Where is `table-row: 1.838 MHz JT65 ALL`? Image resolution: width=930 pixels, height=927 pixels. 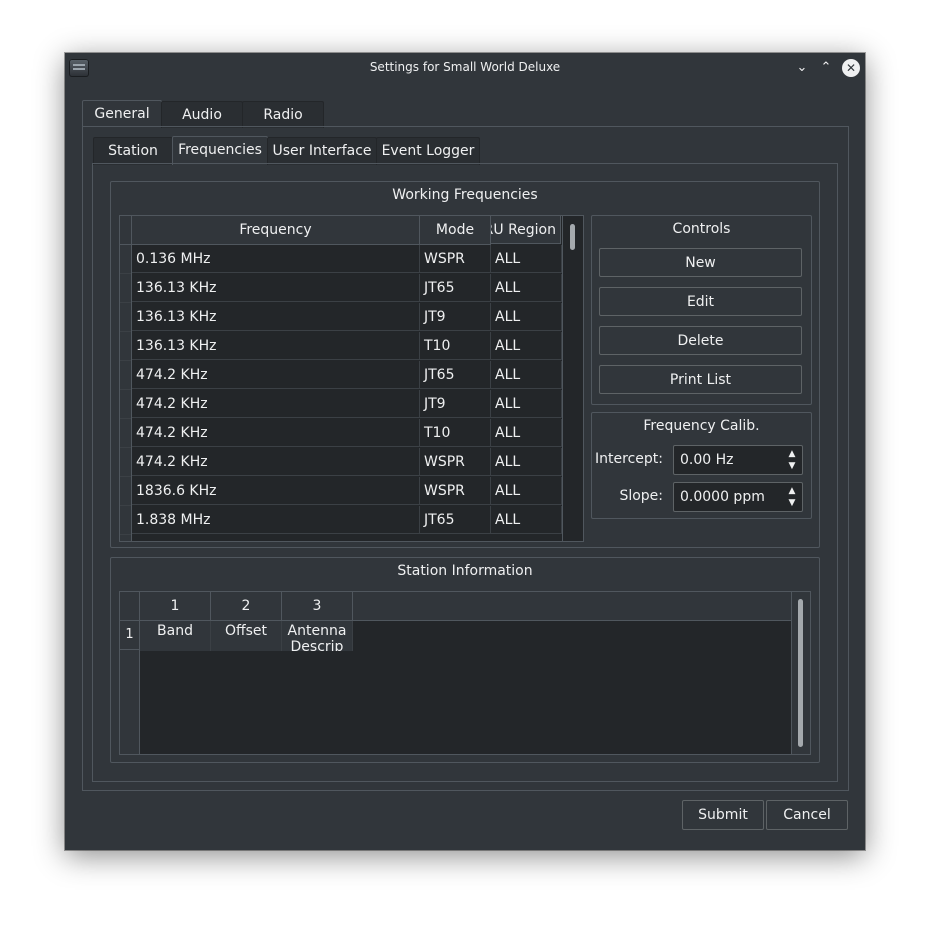
table-row: 1.838 MHz JT65 ALL is located at coordinates (341, 520).